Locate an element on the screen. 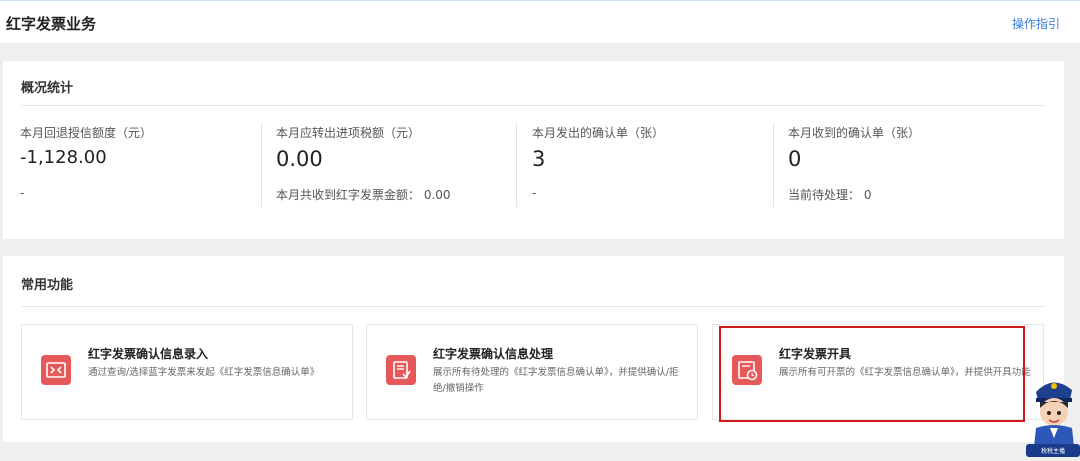  card-red-invoice-entry: 红字发票确认信息录入 通过查询/选择蓝字发票来发起《红字发票信息确认单》 is located at coordinates (187, 372).